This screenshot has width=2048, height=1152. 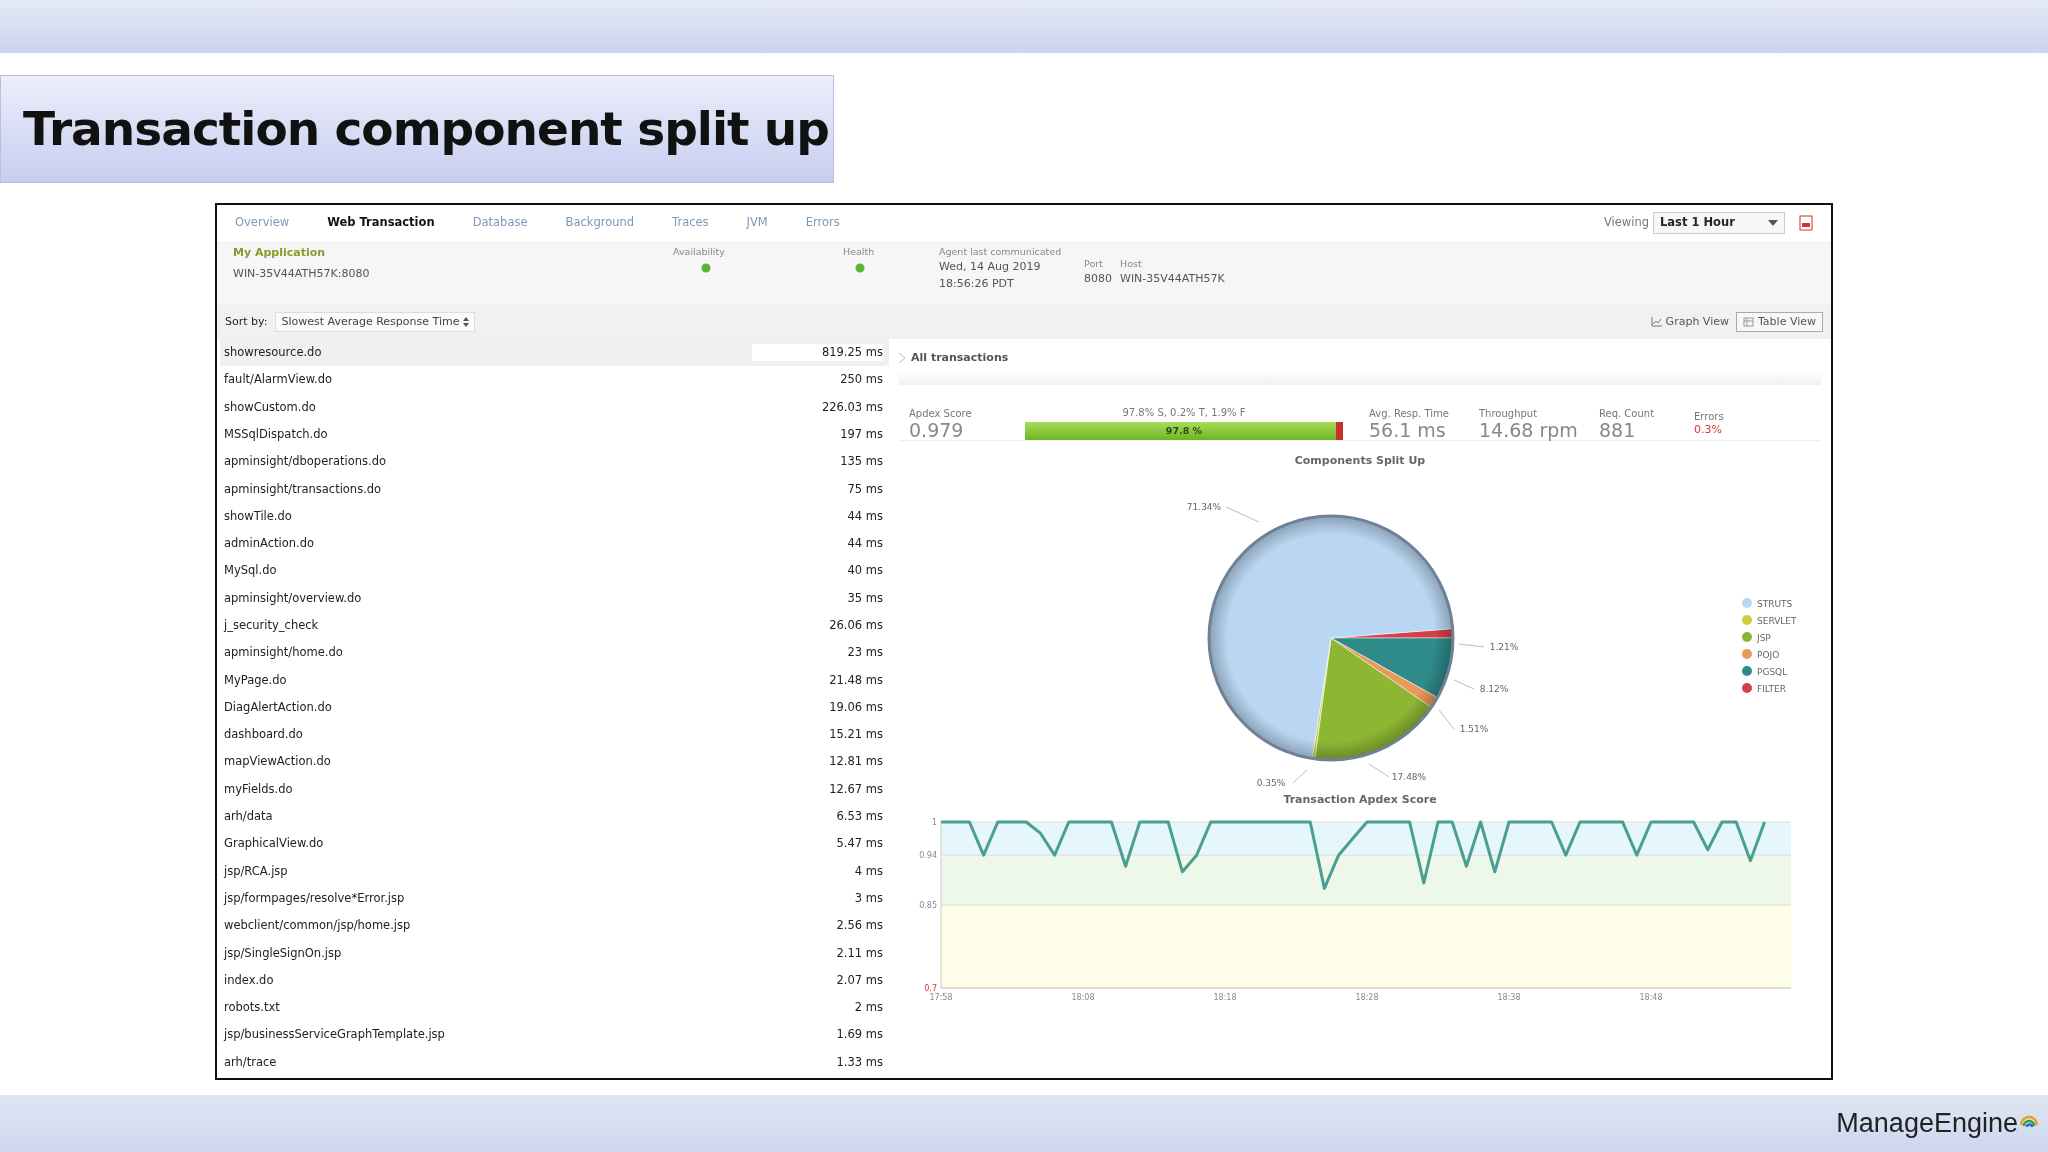 What do you see at coordinates (263, 735) in the screenshot?
I see `transaction-name: dashboard.do` at bounding box center [263, 735].